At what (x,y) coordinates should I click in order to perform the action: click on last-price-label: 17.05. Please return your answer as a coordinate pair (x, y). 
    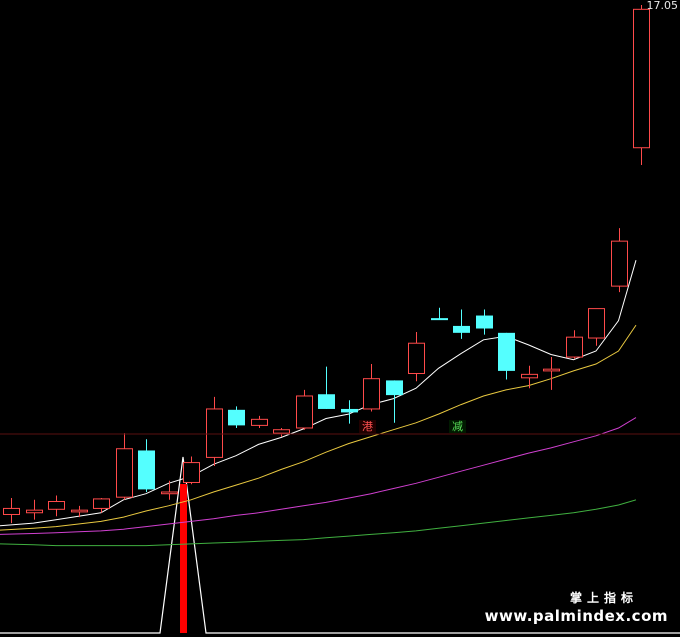
    Looking at the image, I should click on (662, 6).